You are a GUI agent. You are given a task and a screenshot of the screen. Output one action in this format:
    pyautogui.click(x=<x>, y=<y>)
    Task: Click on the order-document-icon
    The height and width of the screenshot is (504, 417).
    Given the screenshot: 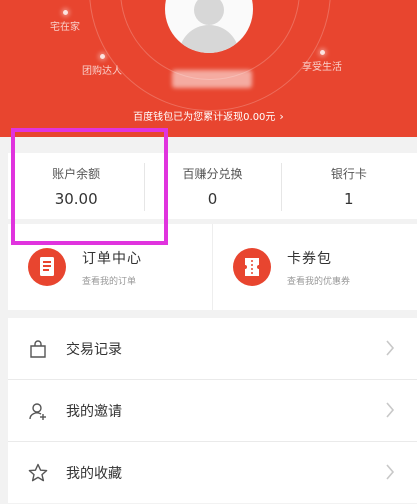 What is the action you would take?
    pyautogui.click(x=47, y=267)
    